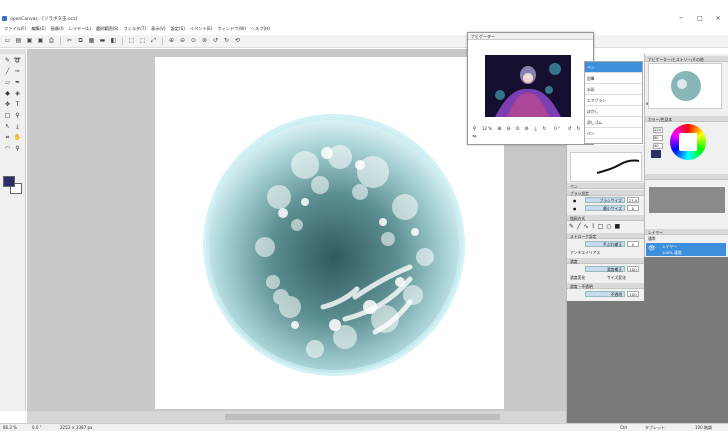 This screenshot has width=728, height=448. What do you see at coordinates (19, 41) in the screenshot?
I see `open-icon: ▤` at bounding box center [19, 41].